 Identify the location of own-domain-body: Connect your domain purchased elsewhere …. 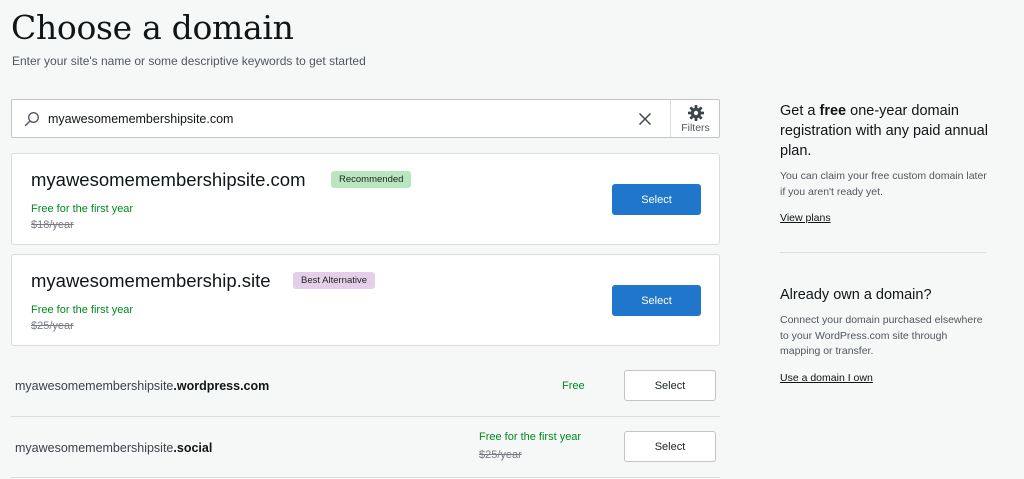
(881, 335).